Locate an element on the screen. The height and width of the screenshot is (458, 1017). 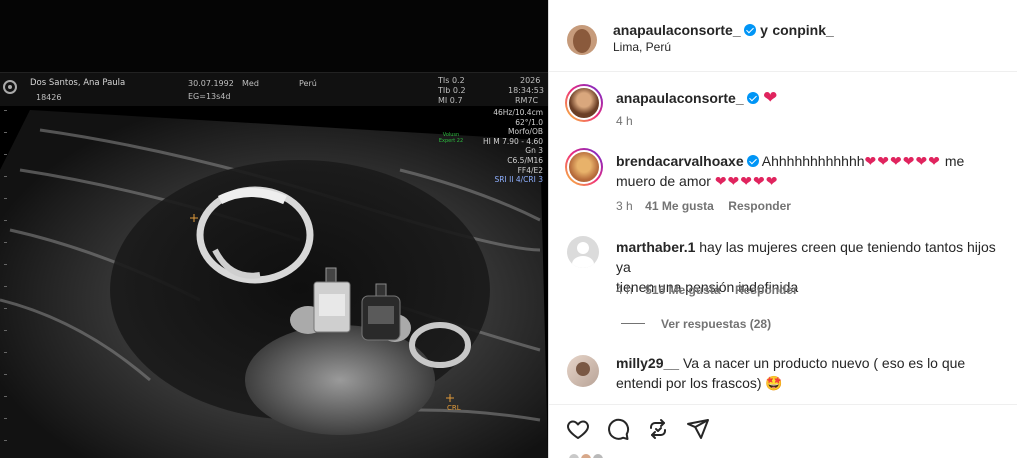
post-header: anapaulaconsorte_ y conpink_ Lima, Perú is located at coordinates (783, 36).